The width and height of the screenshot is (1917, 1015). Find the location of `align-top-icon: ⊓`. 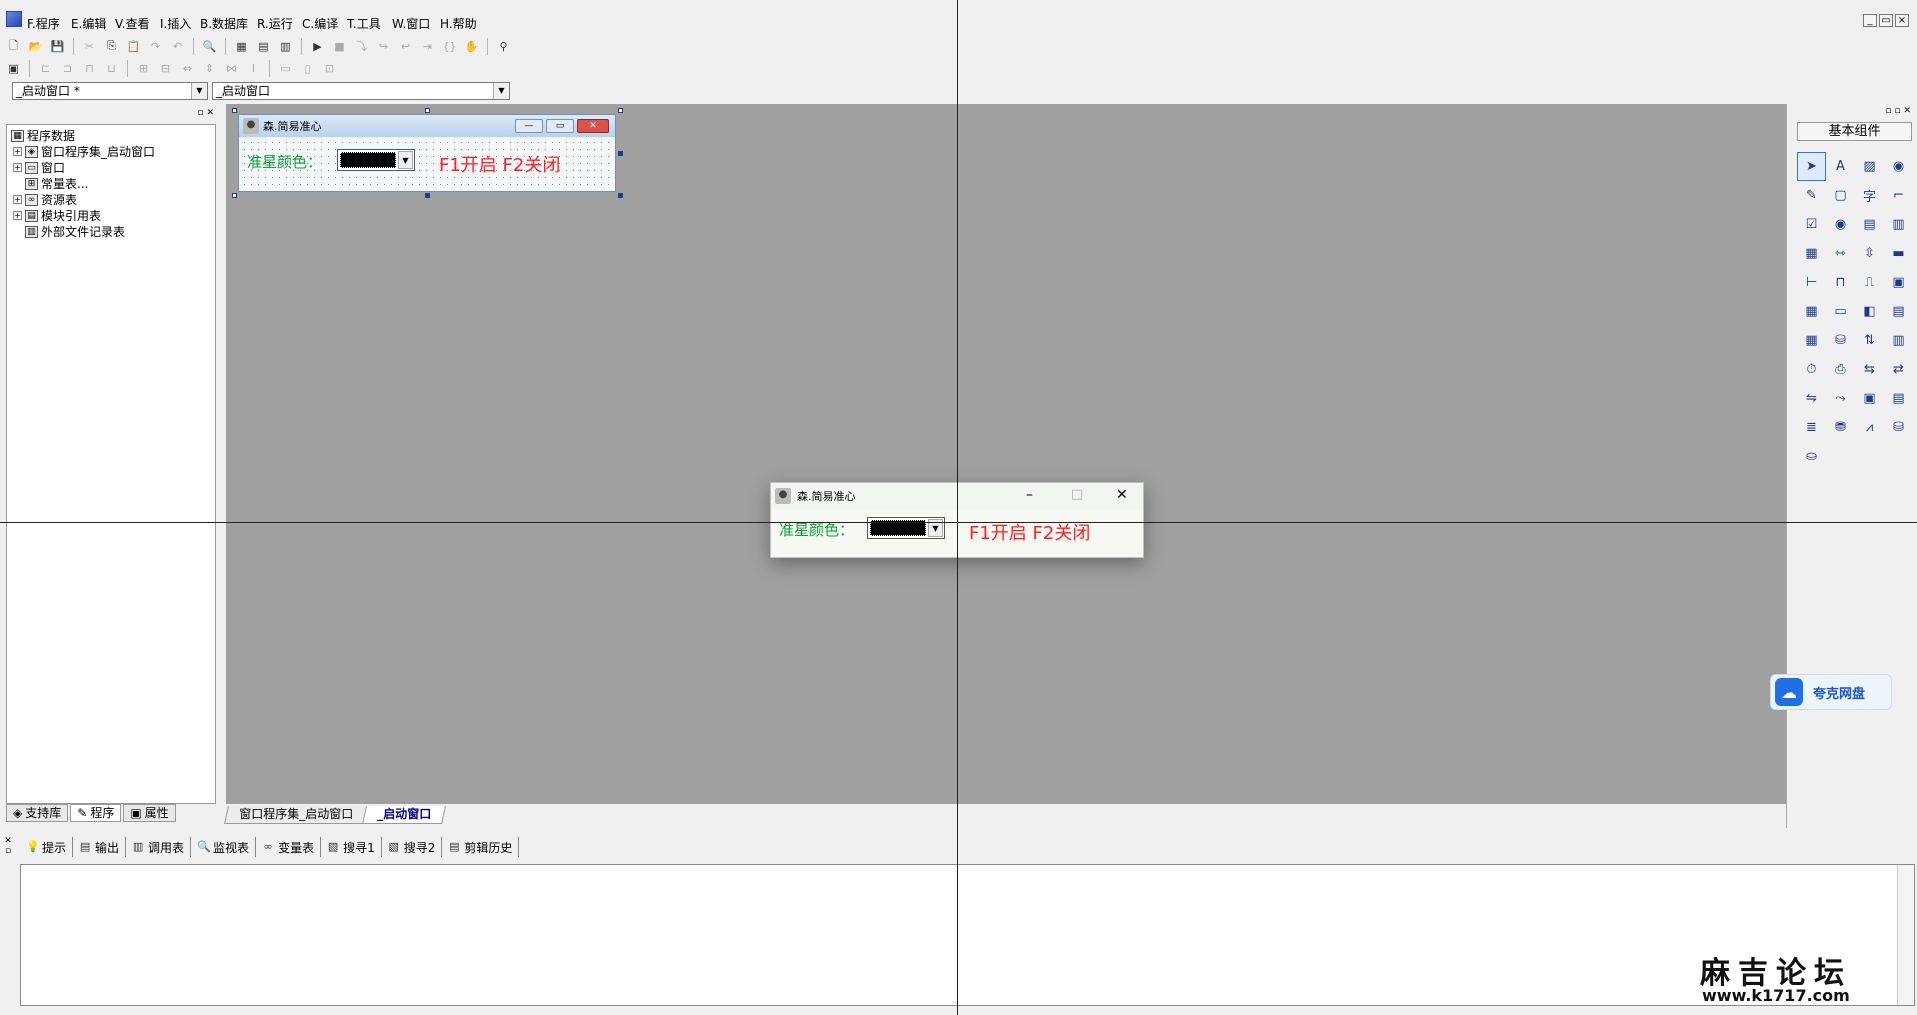

align-top-icon: ⊓ is located at coordinates (89, 68).